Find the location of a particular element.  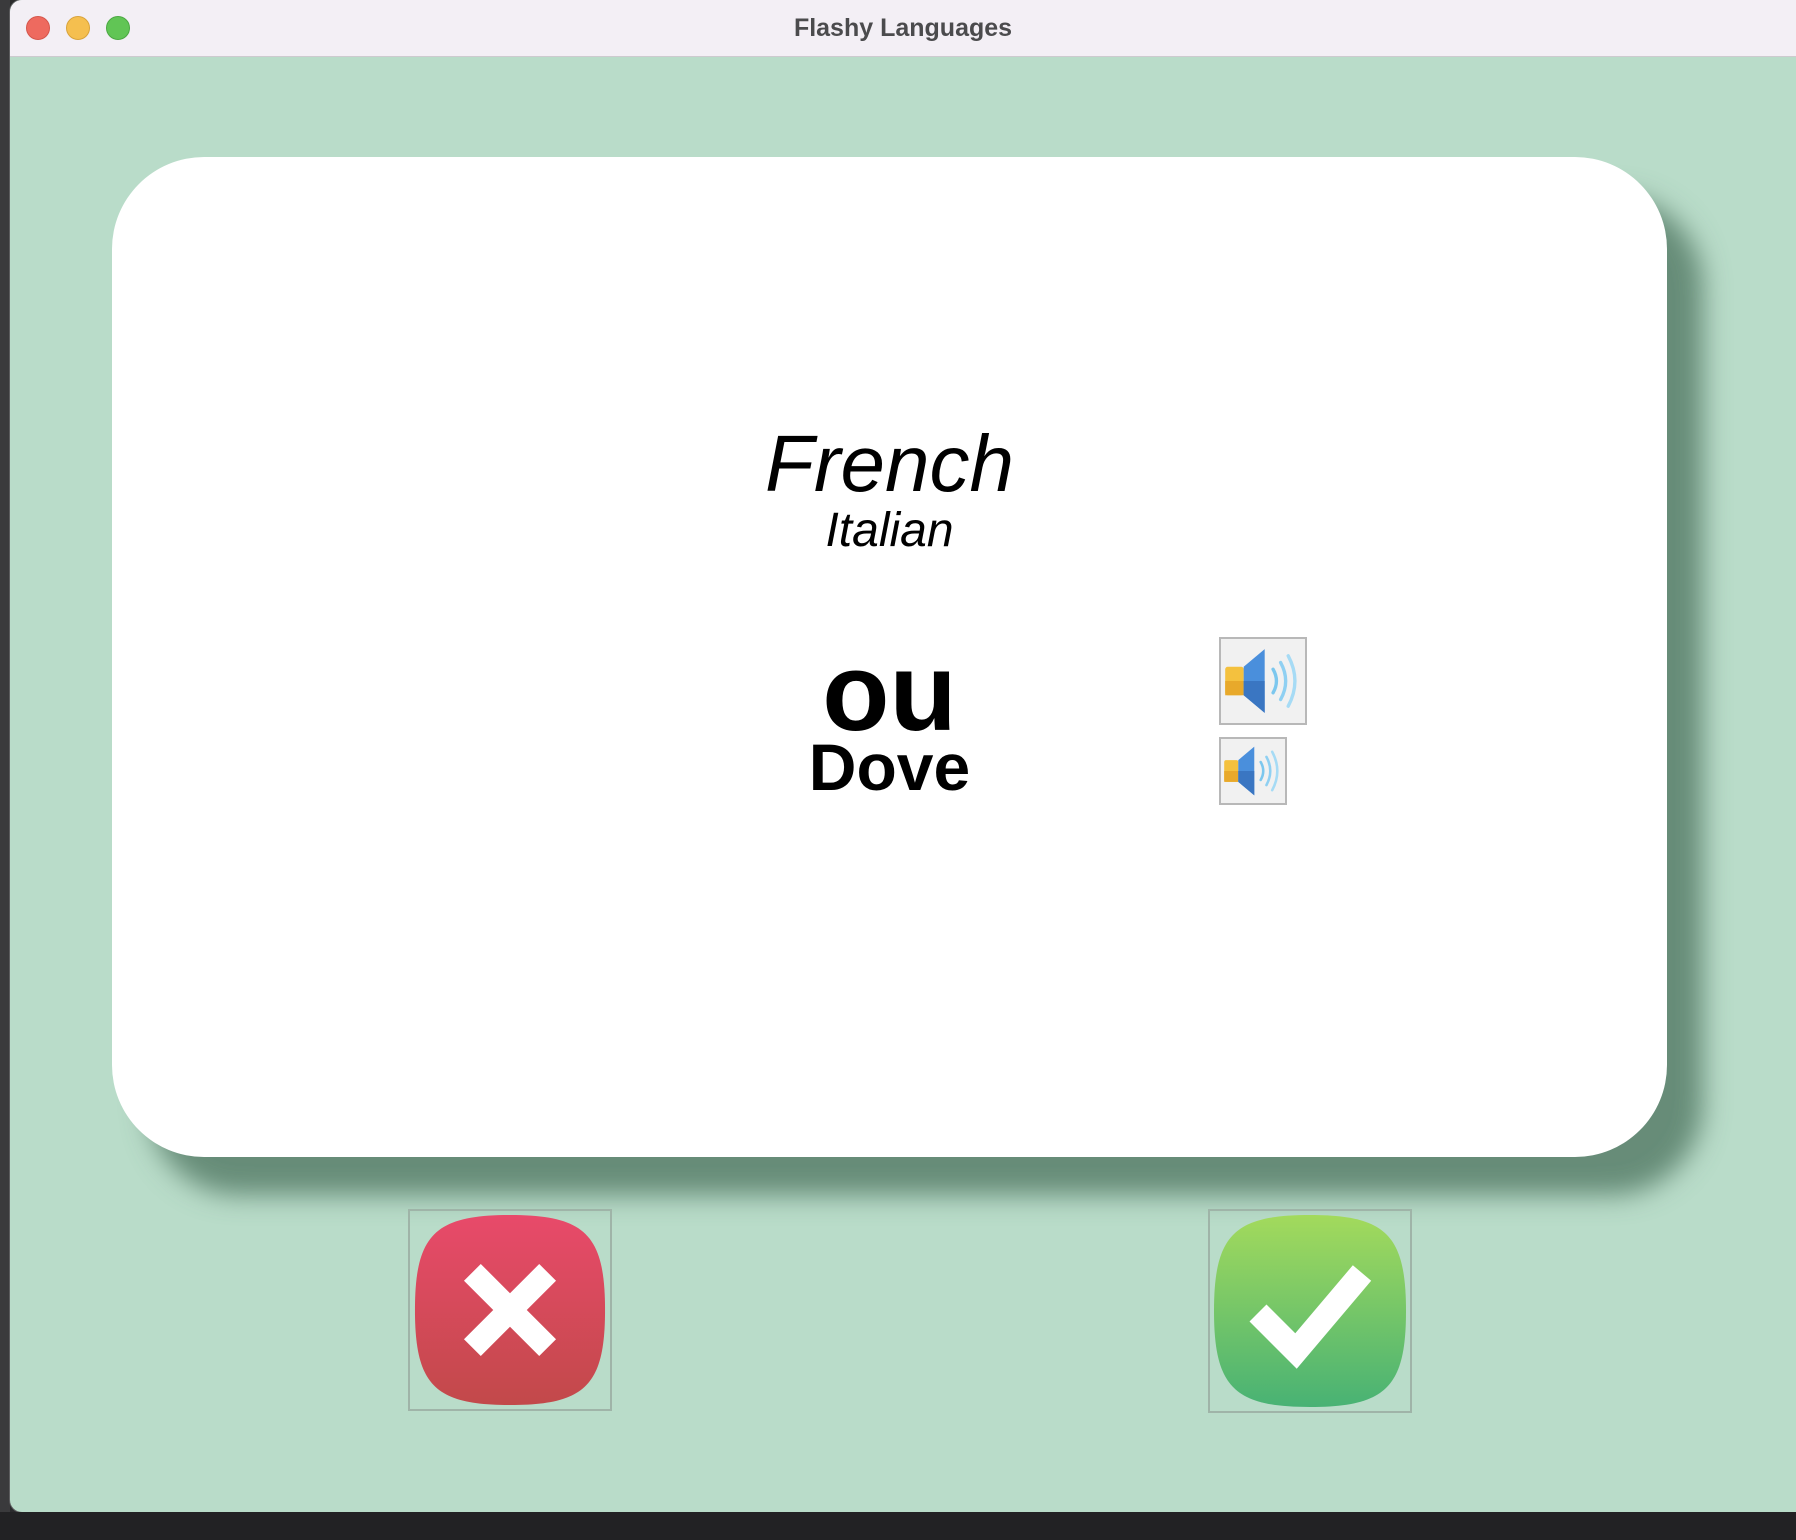

play-source-audio-button is located at coordinates (1263, 681).